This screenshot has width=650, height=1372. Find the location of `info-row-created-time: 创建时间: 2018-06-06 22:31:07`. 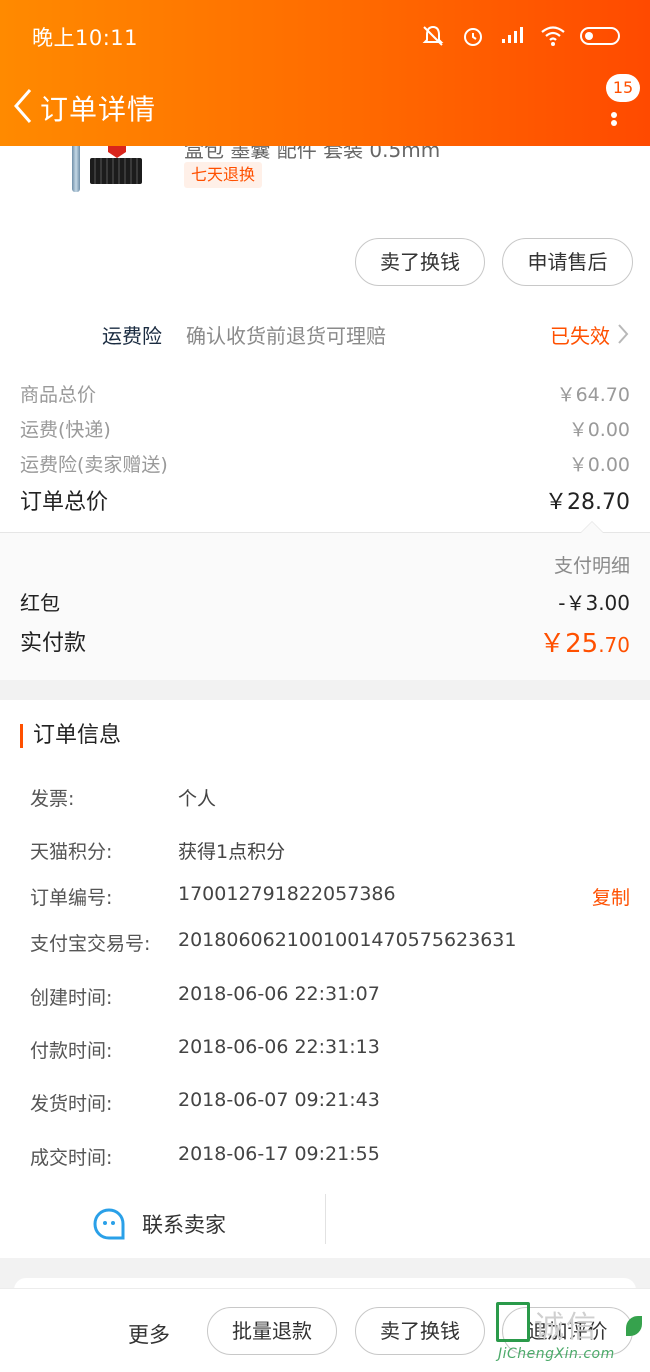

info-row-created-time: 创建时间: 2018-06-06 22:31:07 is located at coordinates (330, 998).